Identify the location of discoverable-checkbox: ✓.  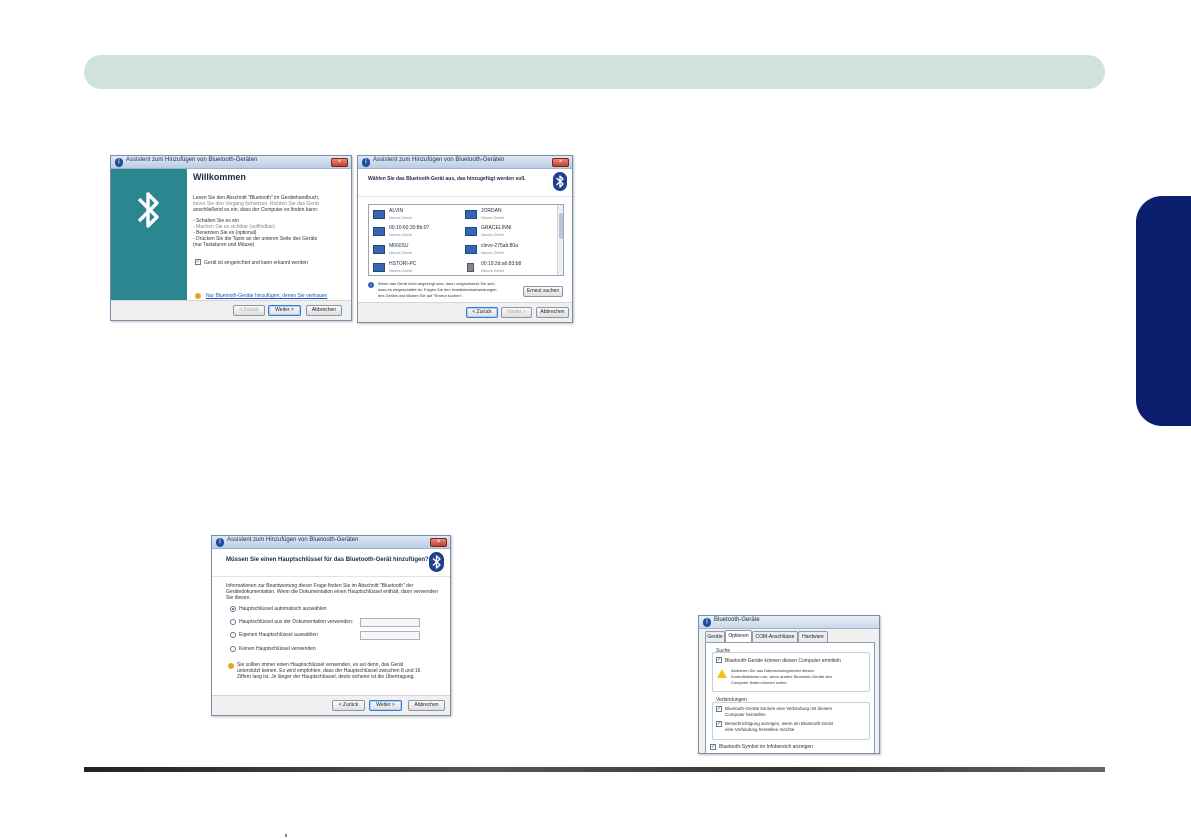
(719, 660).